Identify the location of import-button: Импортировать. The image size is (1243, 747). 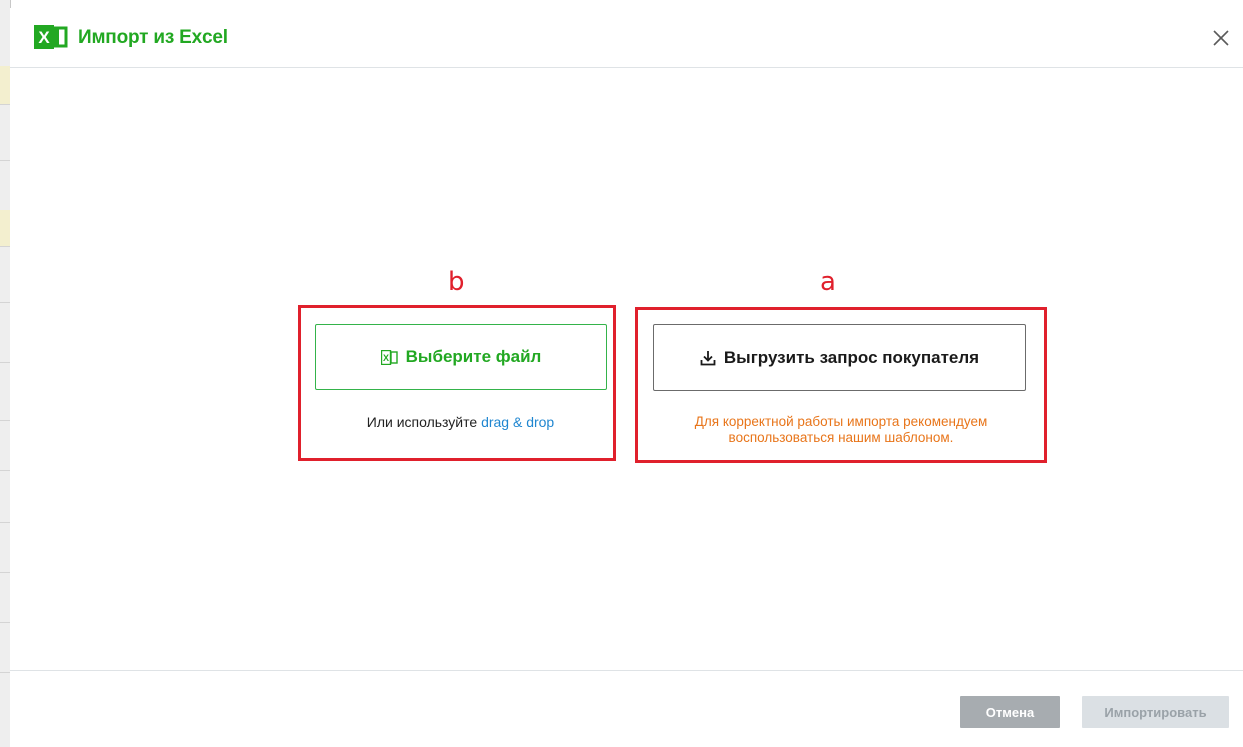
(1155, 712).